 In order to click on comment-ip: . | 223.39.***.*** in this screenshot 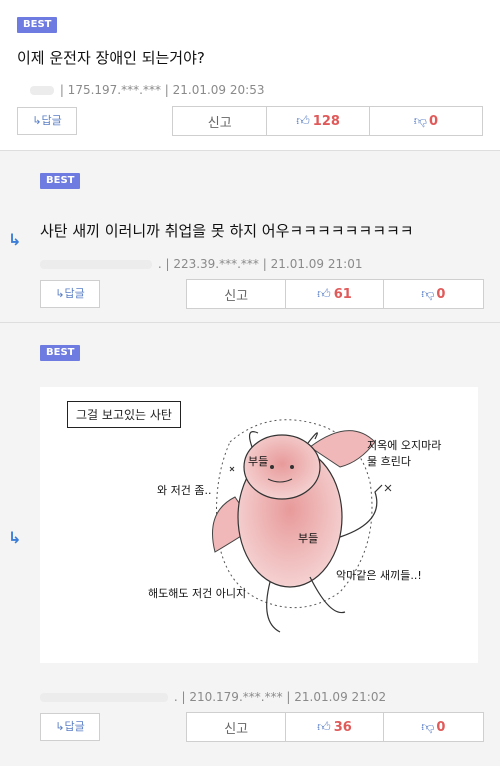, I will do `click(208, 264)`.